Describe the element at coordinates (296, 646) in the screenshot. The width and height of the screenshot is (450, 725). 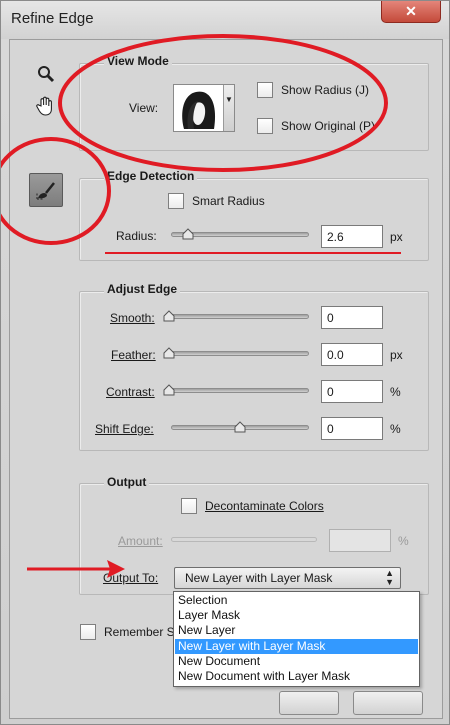
I see `dropdown-option-new-layer-with-mask: New Layer with Layer Mask` at that location.